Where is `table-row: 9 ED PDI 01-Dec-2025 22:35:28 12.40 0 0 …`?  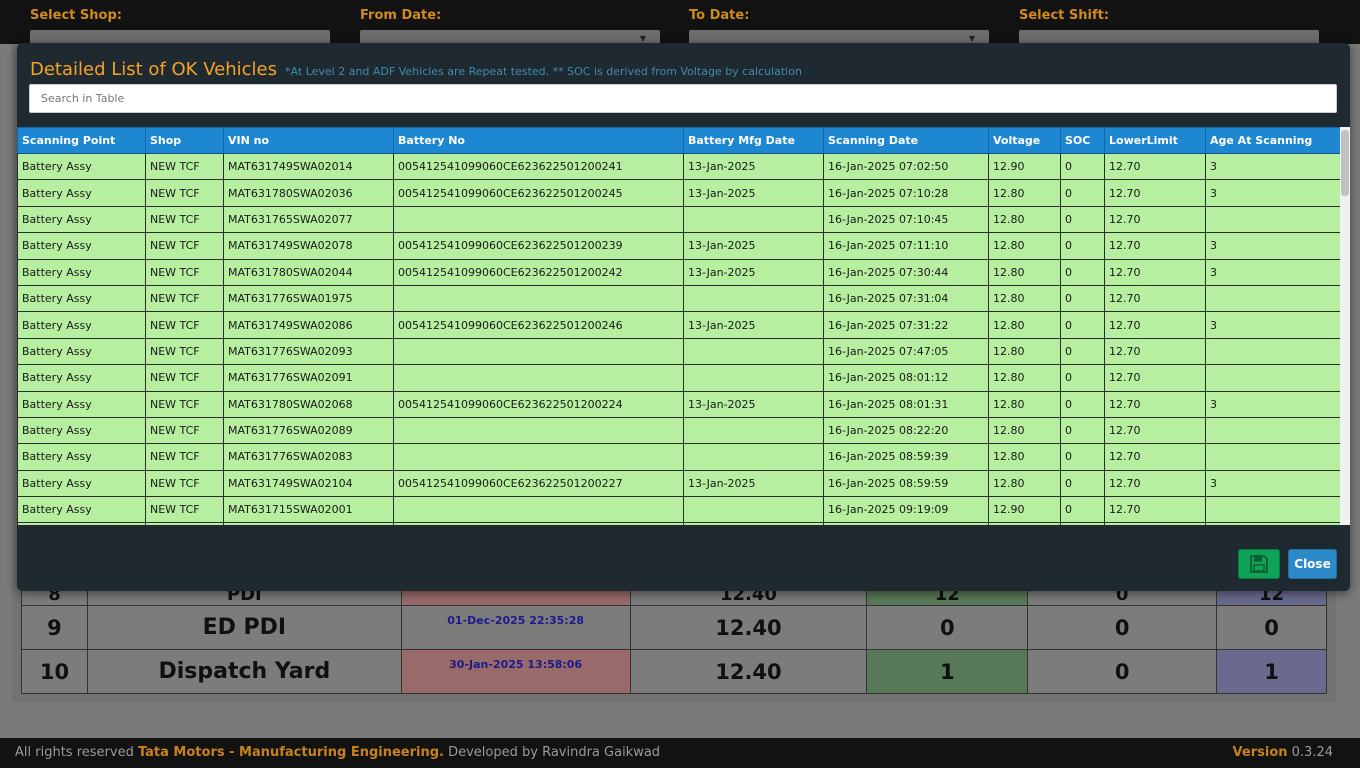
table-row: 9 ED PDI 01-Dec-2025 22:35:28 12.40 0 0 … is located at coordinates (674, 627).